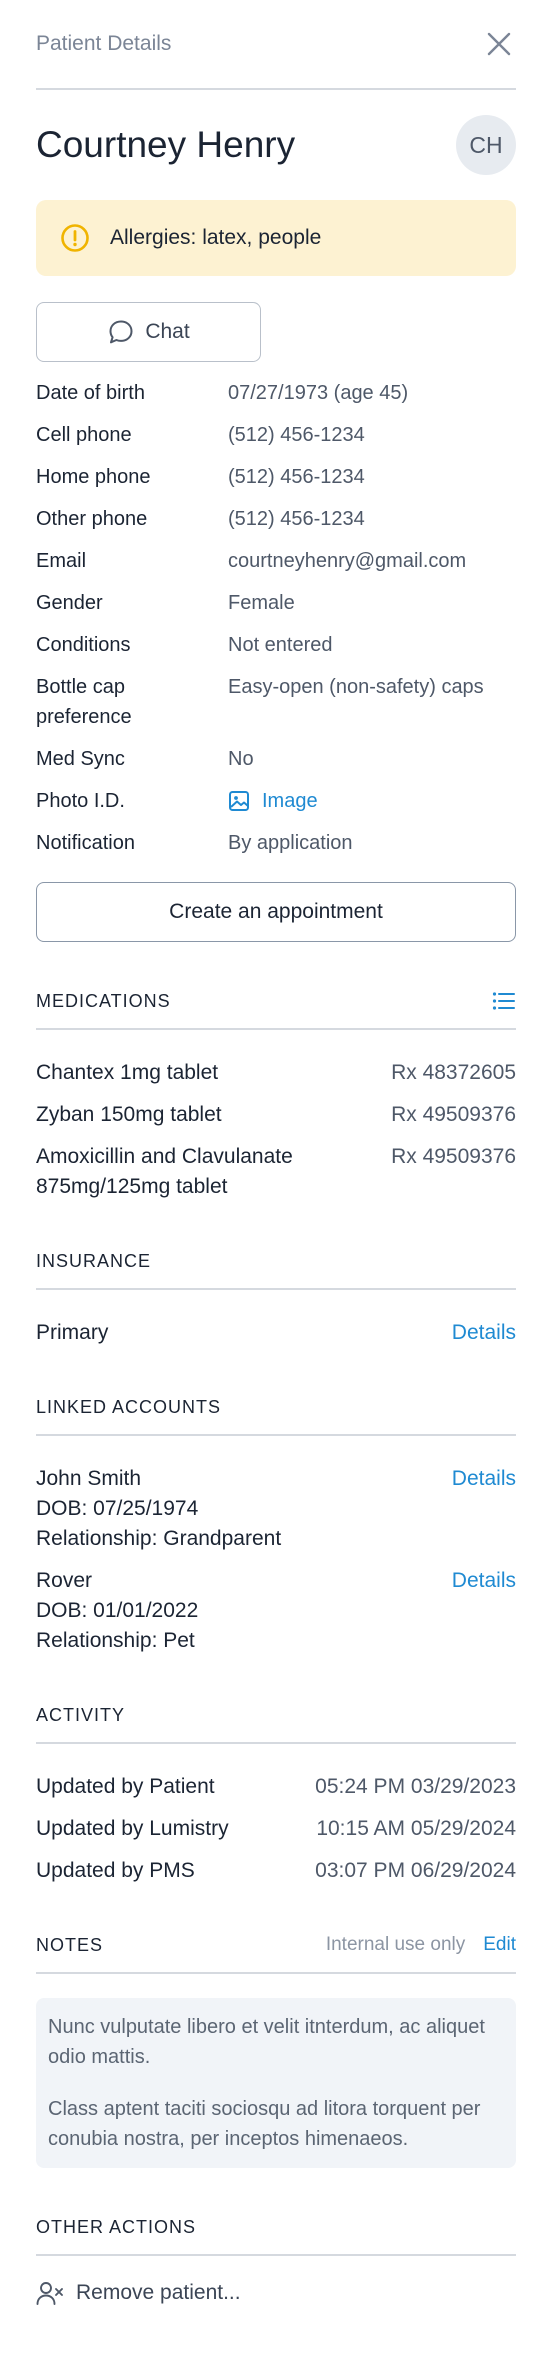  Describe the element at coordinates (261, 603) in the screenshot. I see `info-value: Female` at that location.